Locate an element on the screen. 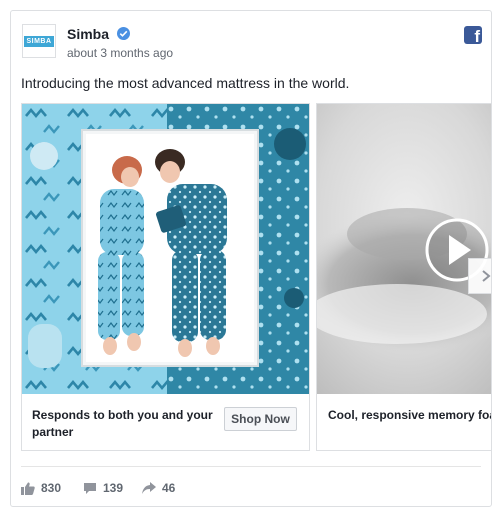 The width and height of the screenshot is (504, 519). card-footer: Cool, responsive memory foam is located at coordinates (404, 422).